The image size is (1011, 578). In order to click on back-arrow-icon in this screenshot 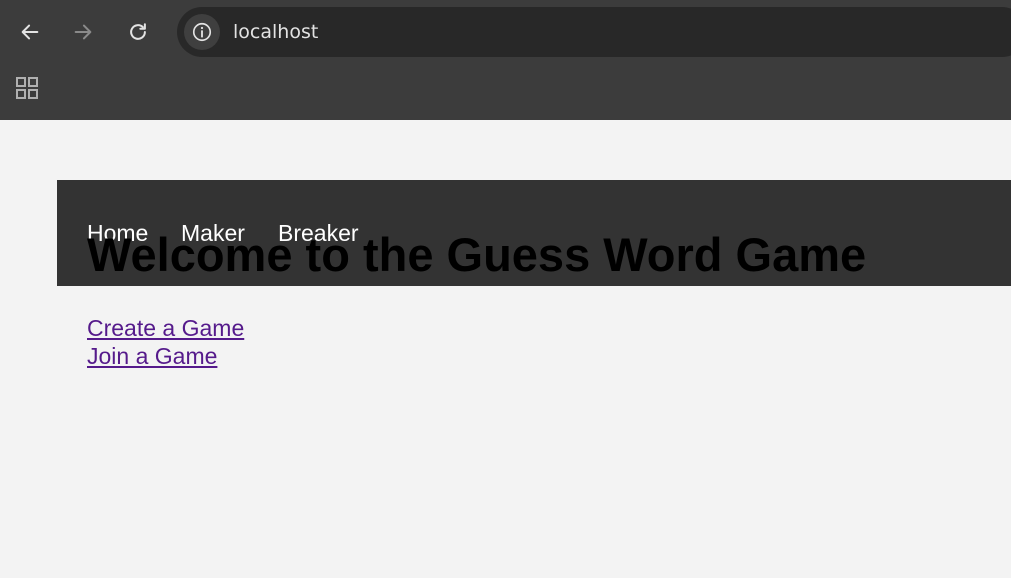, I will do `click(30, 32)`.